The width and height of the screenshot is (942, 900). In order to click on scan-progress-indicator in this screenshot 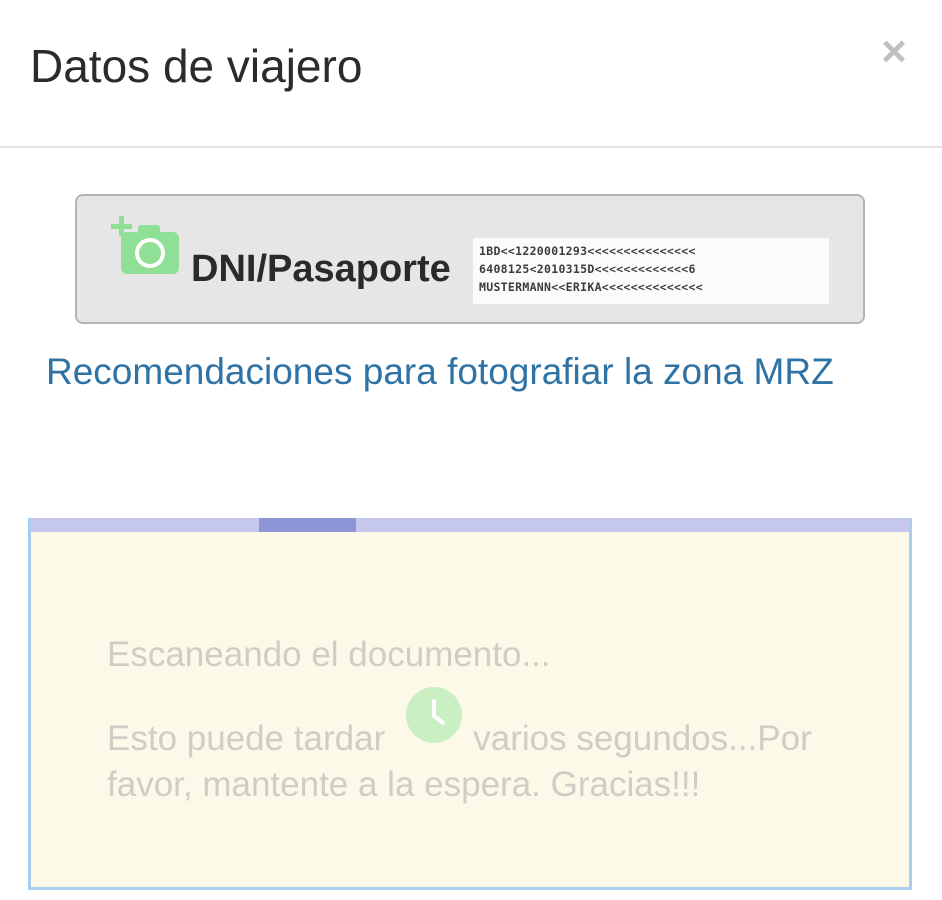, I will do `click(307, 525)`.